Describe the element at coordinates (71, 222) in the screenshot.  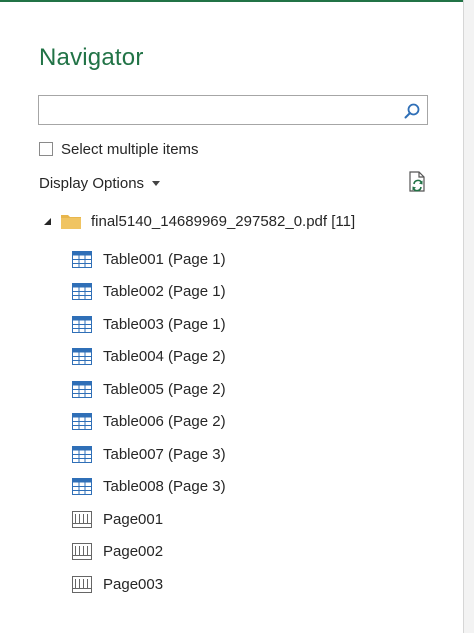
I see `folder-icon` at that location.